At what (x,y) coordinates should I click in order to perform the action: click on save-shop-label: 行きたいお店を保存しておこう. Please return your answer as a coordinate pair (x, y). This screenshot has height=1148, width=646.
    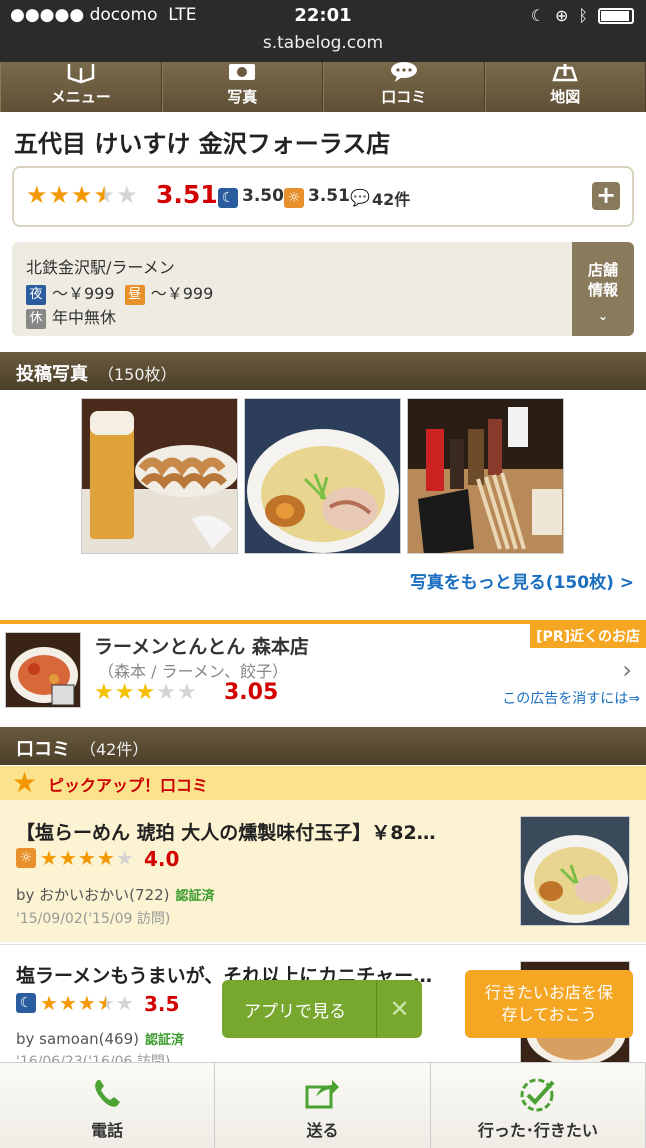
    Looking at the image, I should click on (548, 1003).